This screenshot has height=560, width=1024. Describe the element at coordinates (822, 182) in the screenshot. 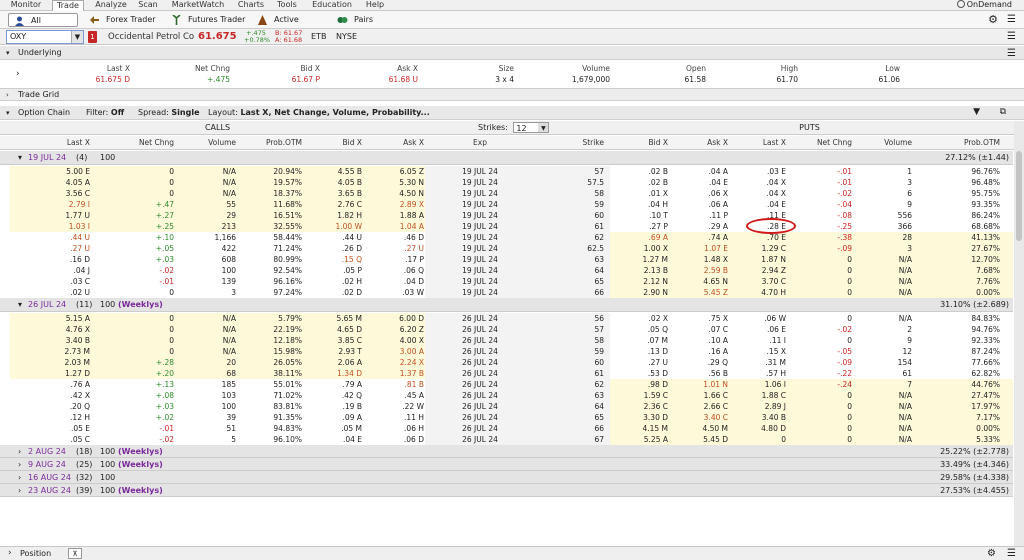

I see `chain-cell: -.01` at that location.